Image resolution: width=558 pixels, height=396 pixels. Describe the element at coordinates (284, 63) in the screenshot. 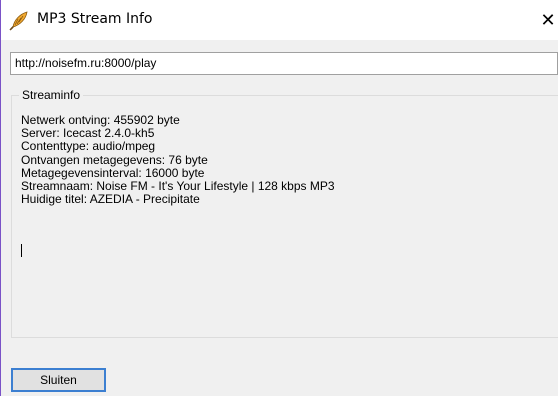

I see `stream-url-field: http://noisefm.ru:8000/play` at that location.